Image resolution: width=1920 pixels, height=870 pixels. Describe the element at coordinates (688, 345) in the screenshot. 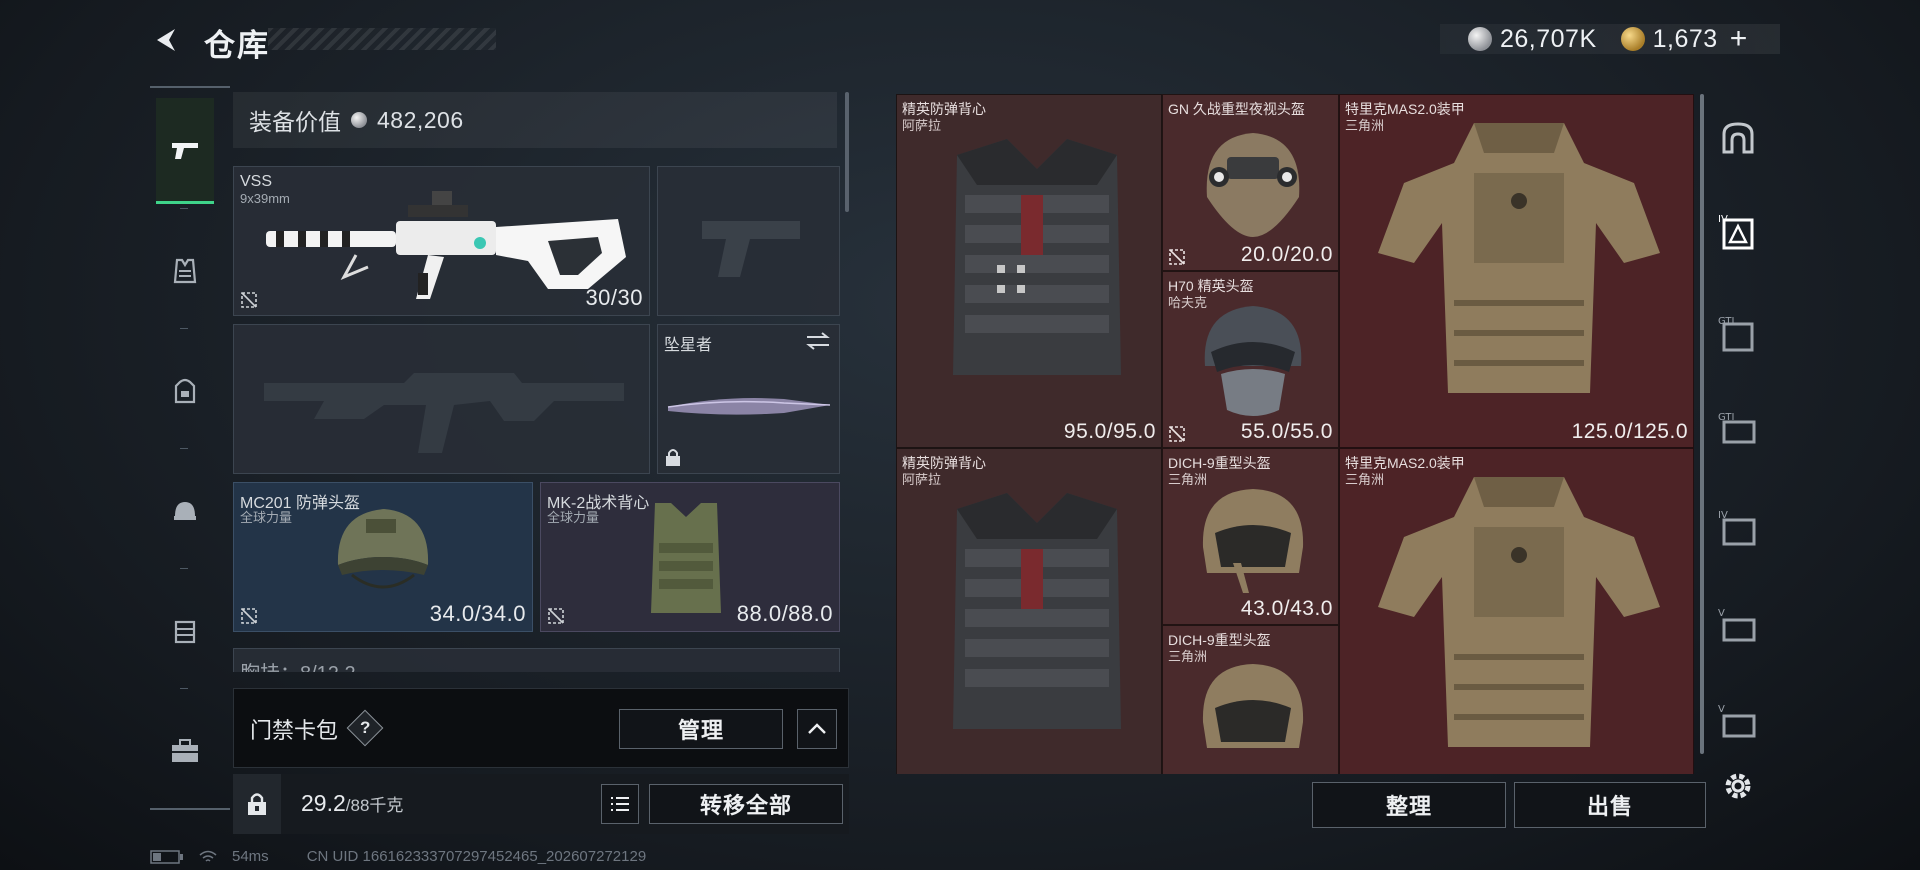

I see `melee-name: 坠星者` at that location.